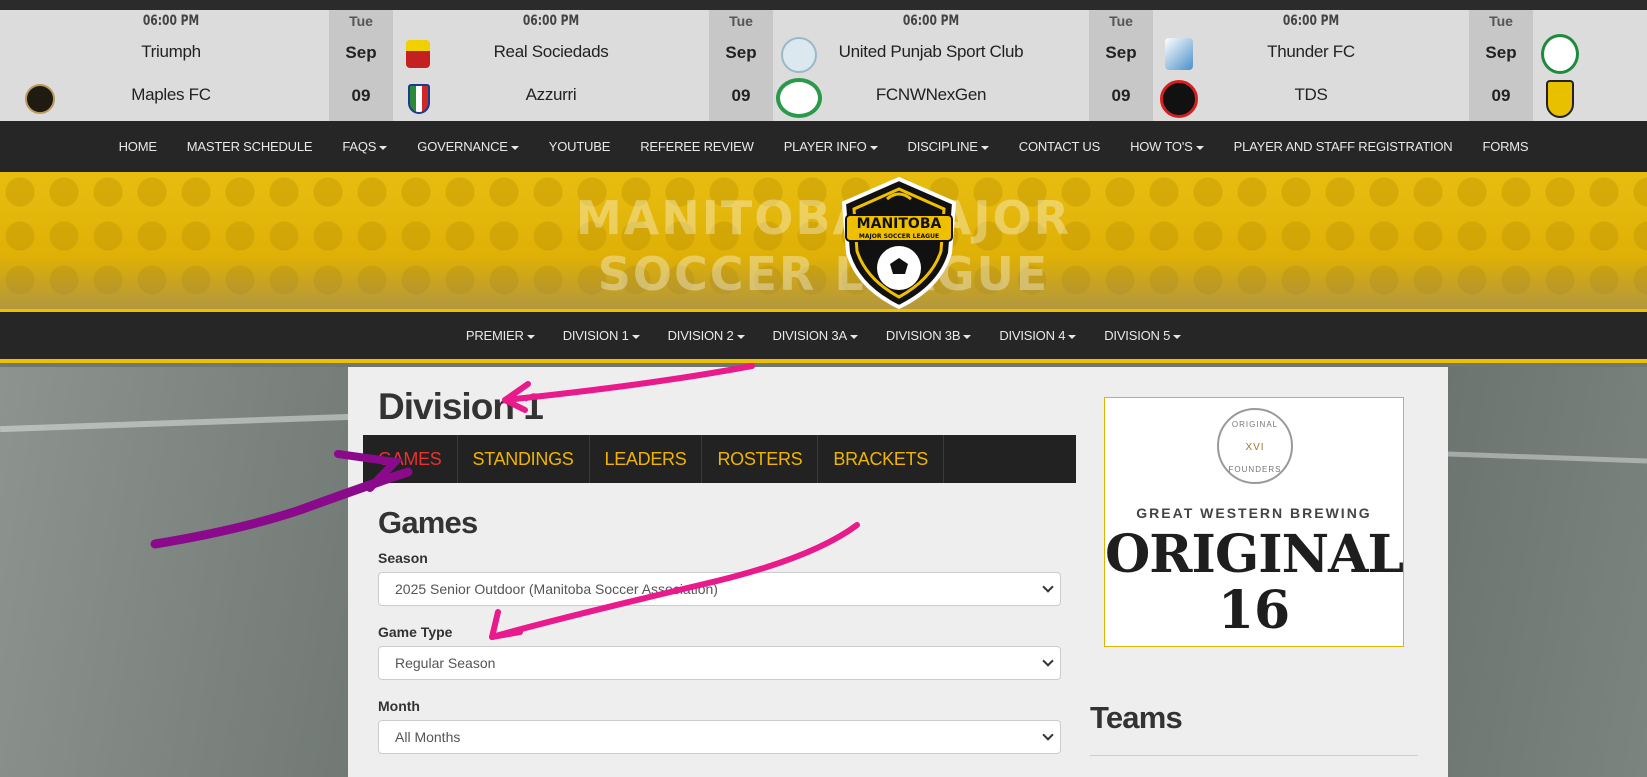 Image resolution: width=1647 pixels, height=777 pixels. Describe the element at coordinates (461, 406) in the screenshot. I see `page-title: Division 1` at that location.